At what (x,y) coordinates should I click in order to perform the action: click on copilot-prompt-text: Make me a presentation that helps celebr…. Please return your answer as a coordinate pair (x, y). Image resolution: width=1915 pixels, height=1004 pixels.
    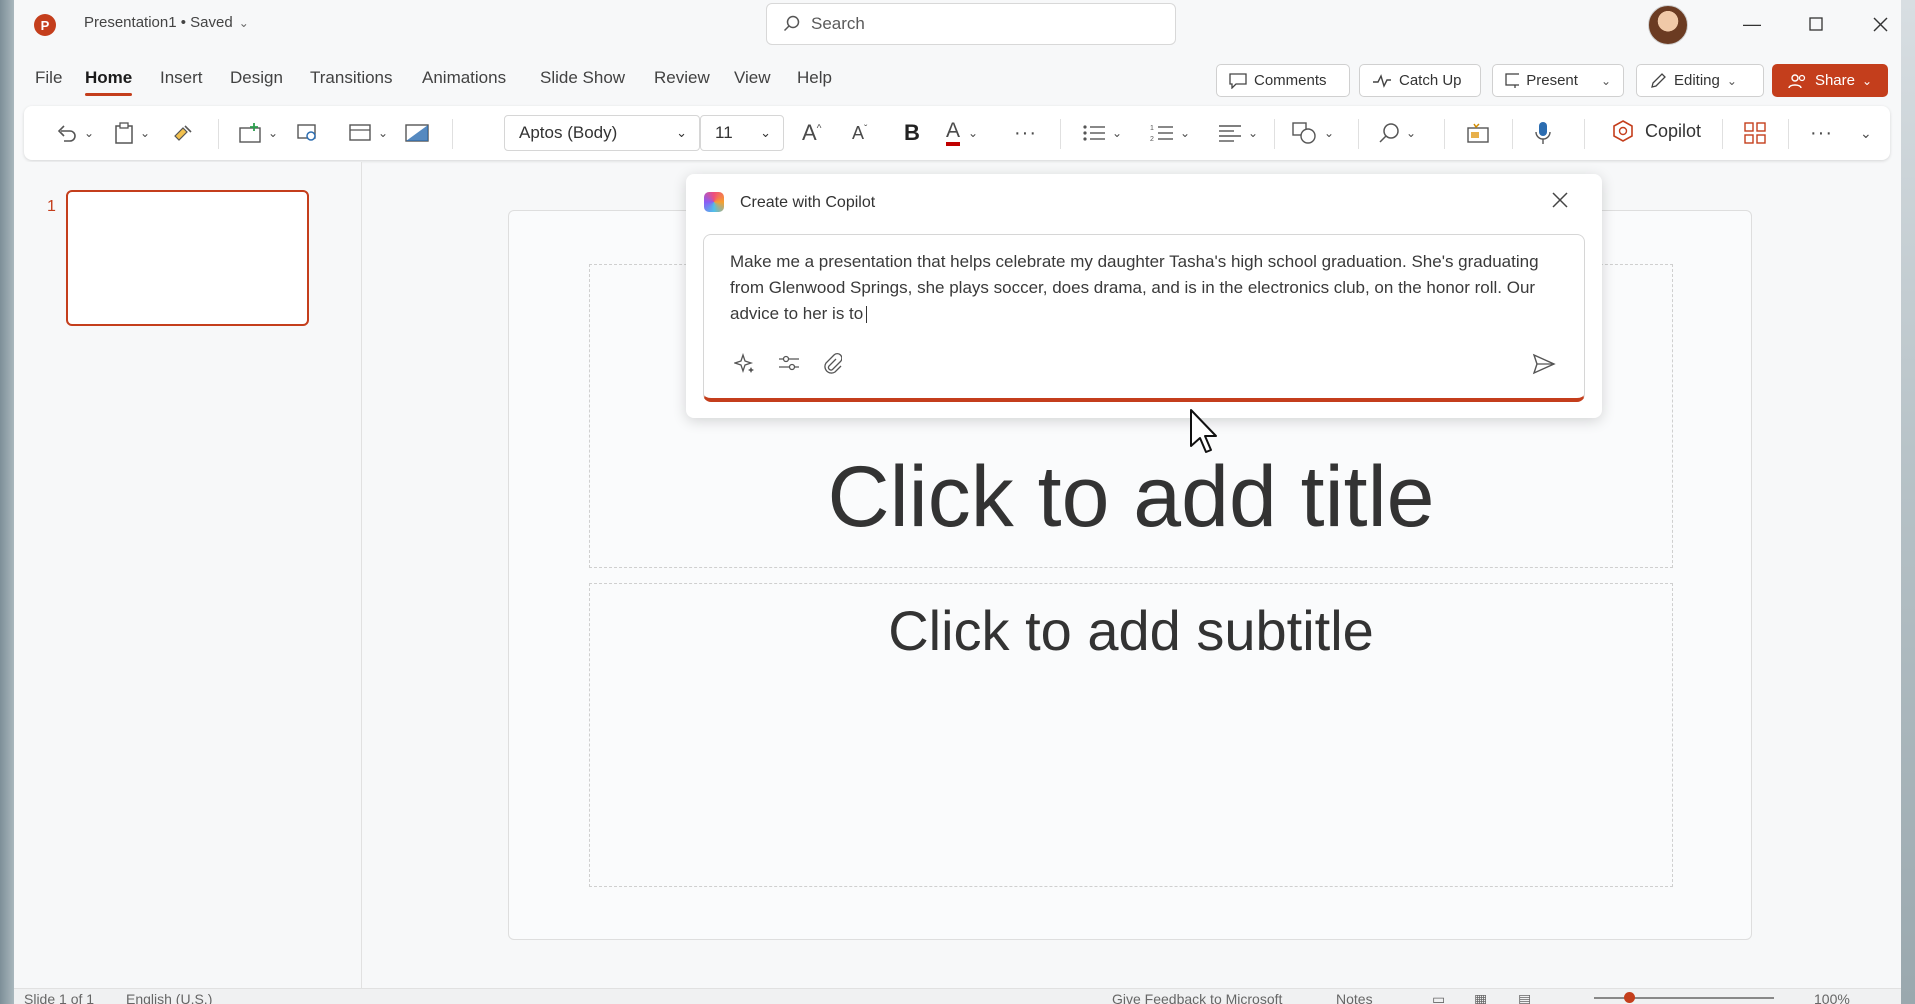
    Looking at the image, I should click on (1140, 288).